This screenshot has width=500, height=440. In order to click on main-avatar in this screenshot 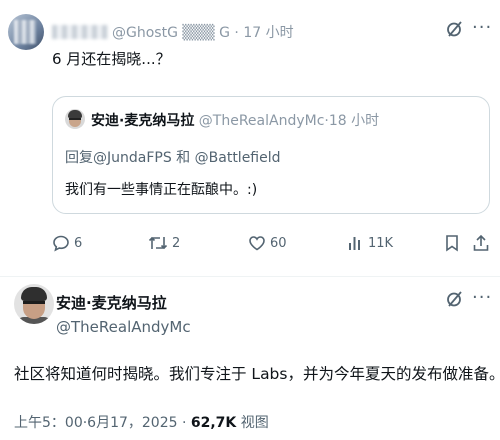, I will do `click(34, 304)`.